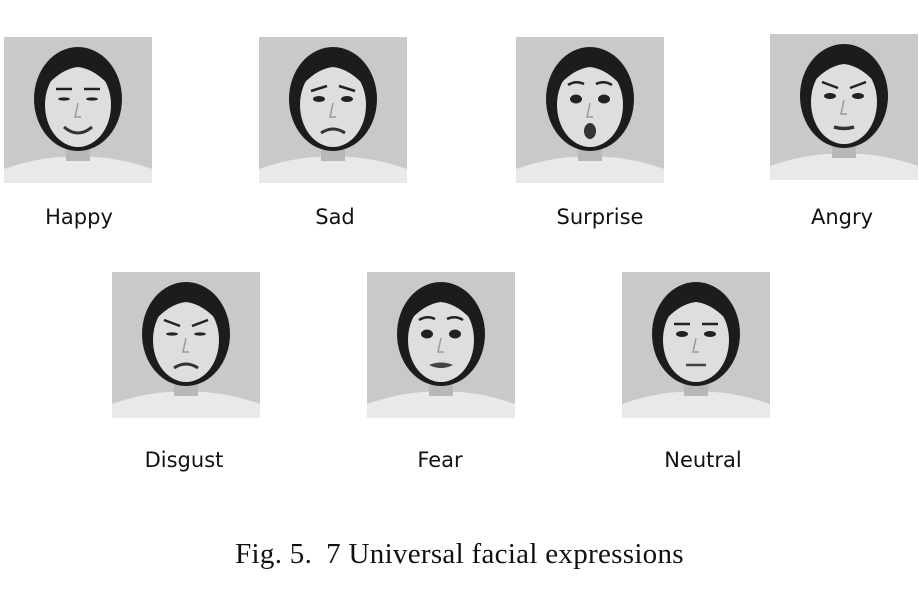  Describe the element at coordinates (600, 217) in the screenshot. I see `label-surprise: Surprise` at that location.